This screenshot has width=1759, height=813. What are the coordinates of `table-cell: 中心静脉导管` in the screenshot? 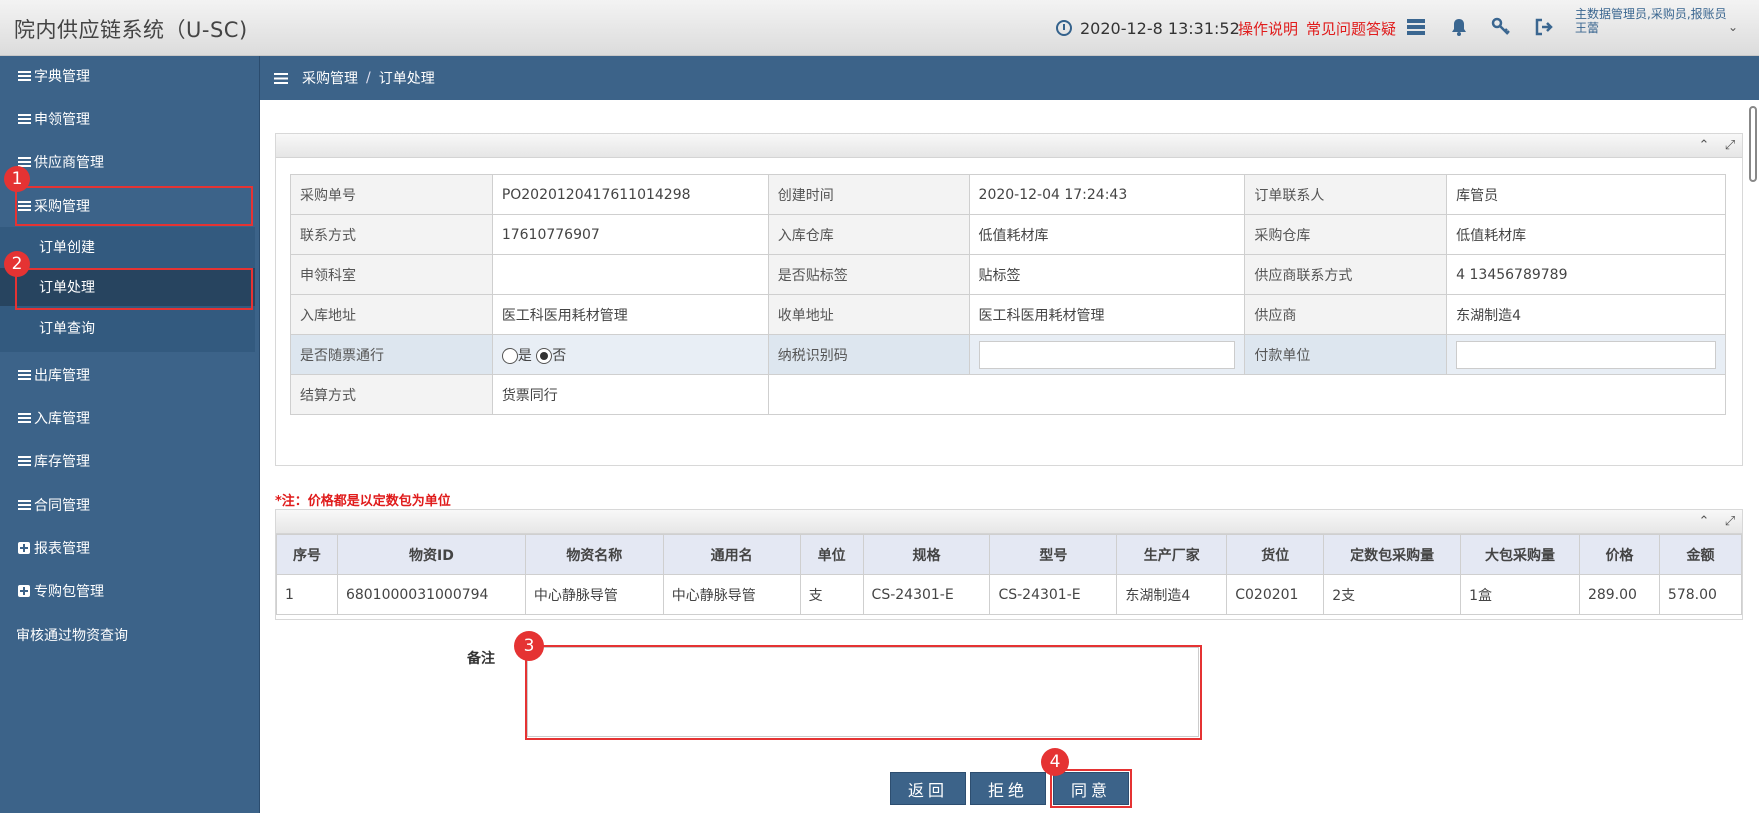 It's located at (731, 594).